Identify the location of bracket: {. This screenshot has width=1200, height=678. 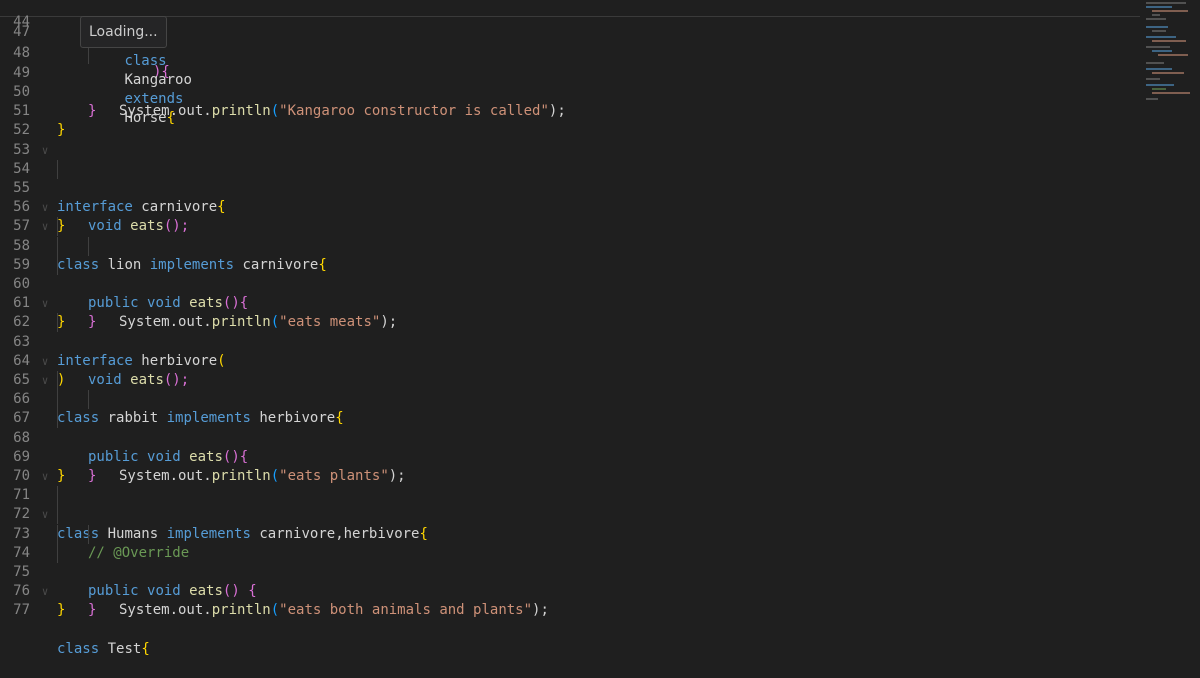
(171, 118).